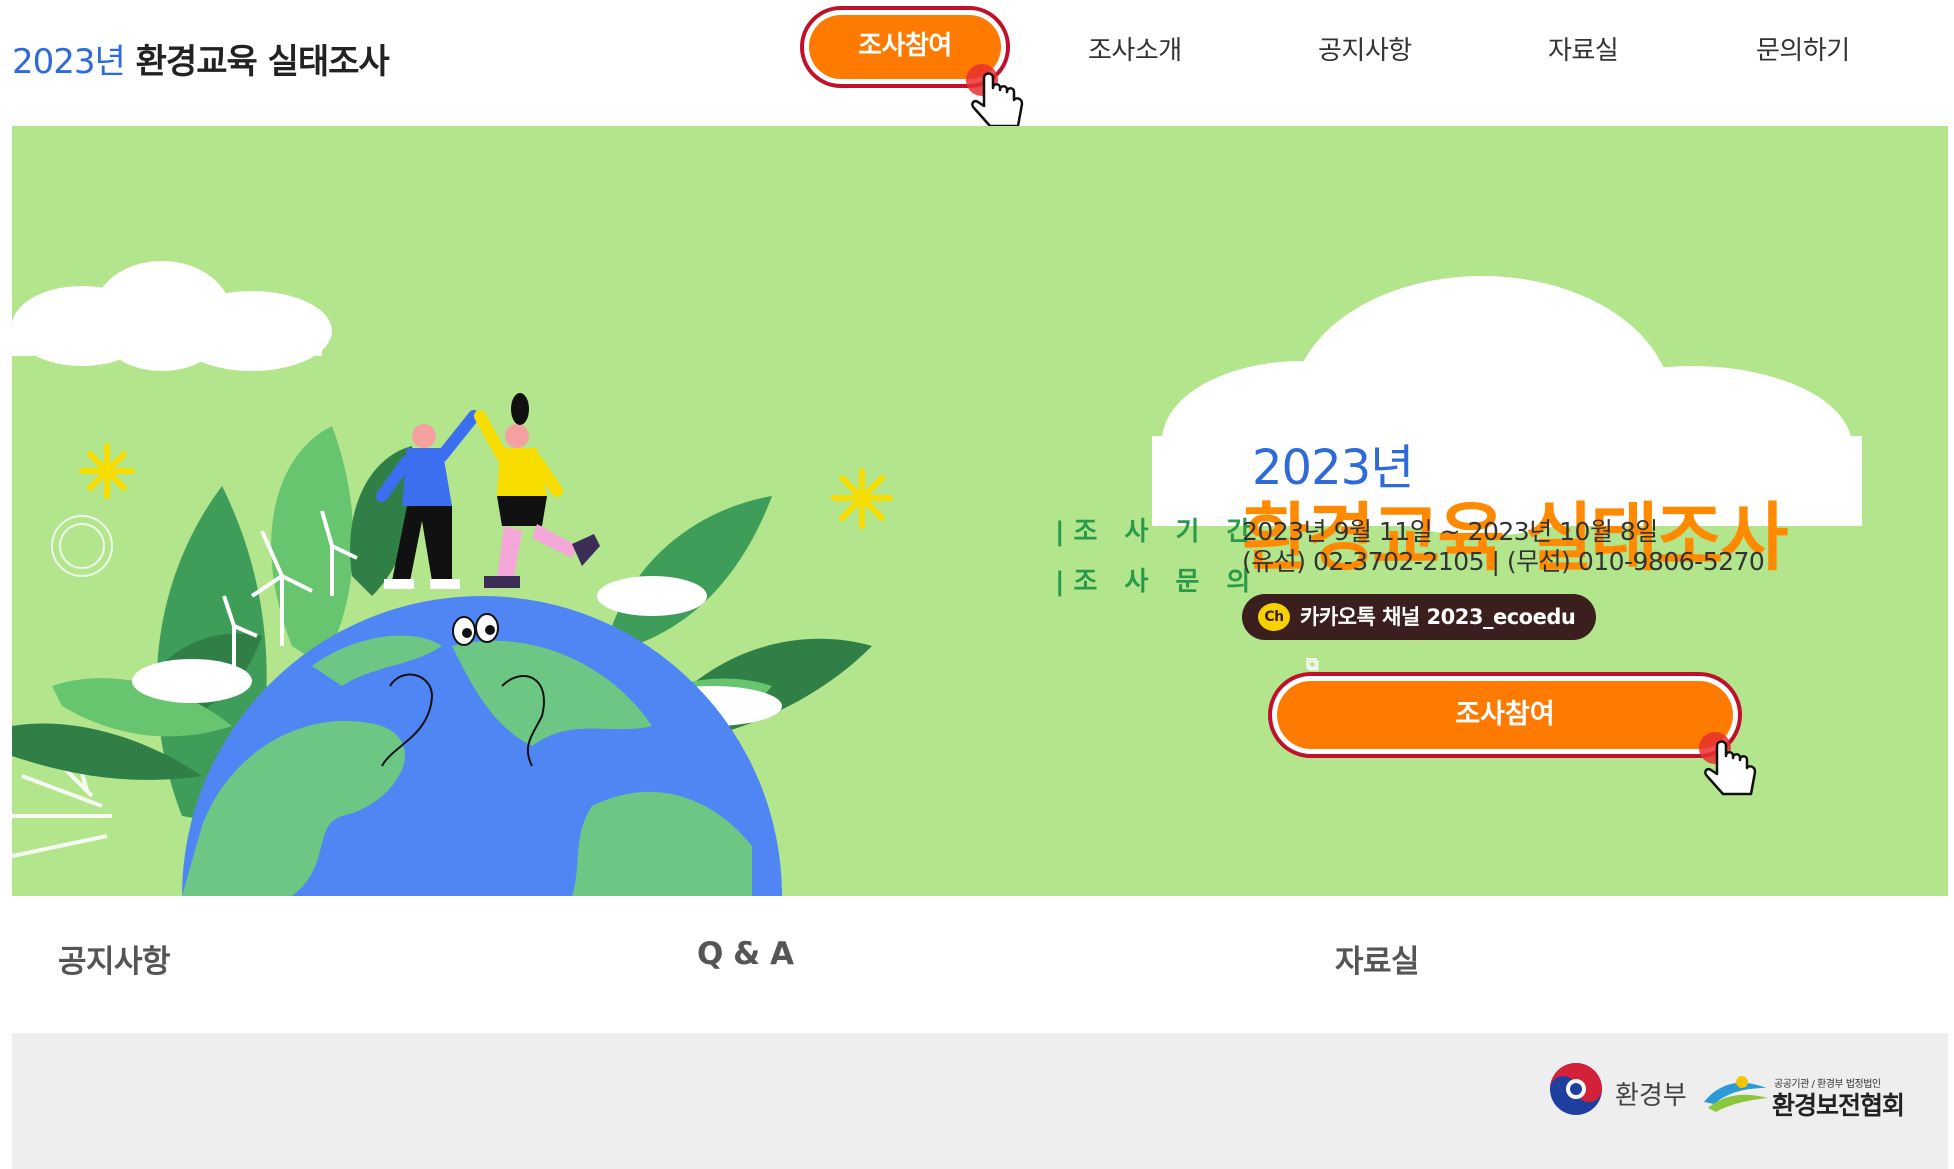  I want to click on hero-survey-participate-button: 조사참여, so click(1505, 715).